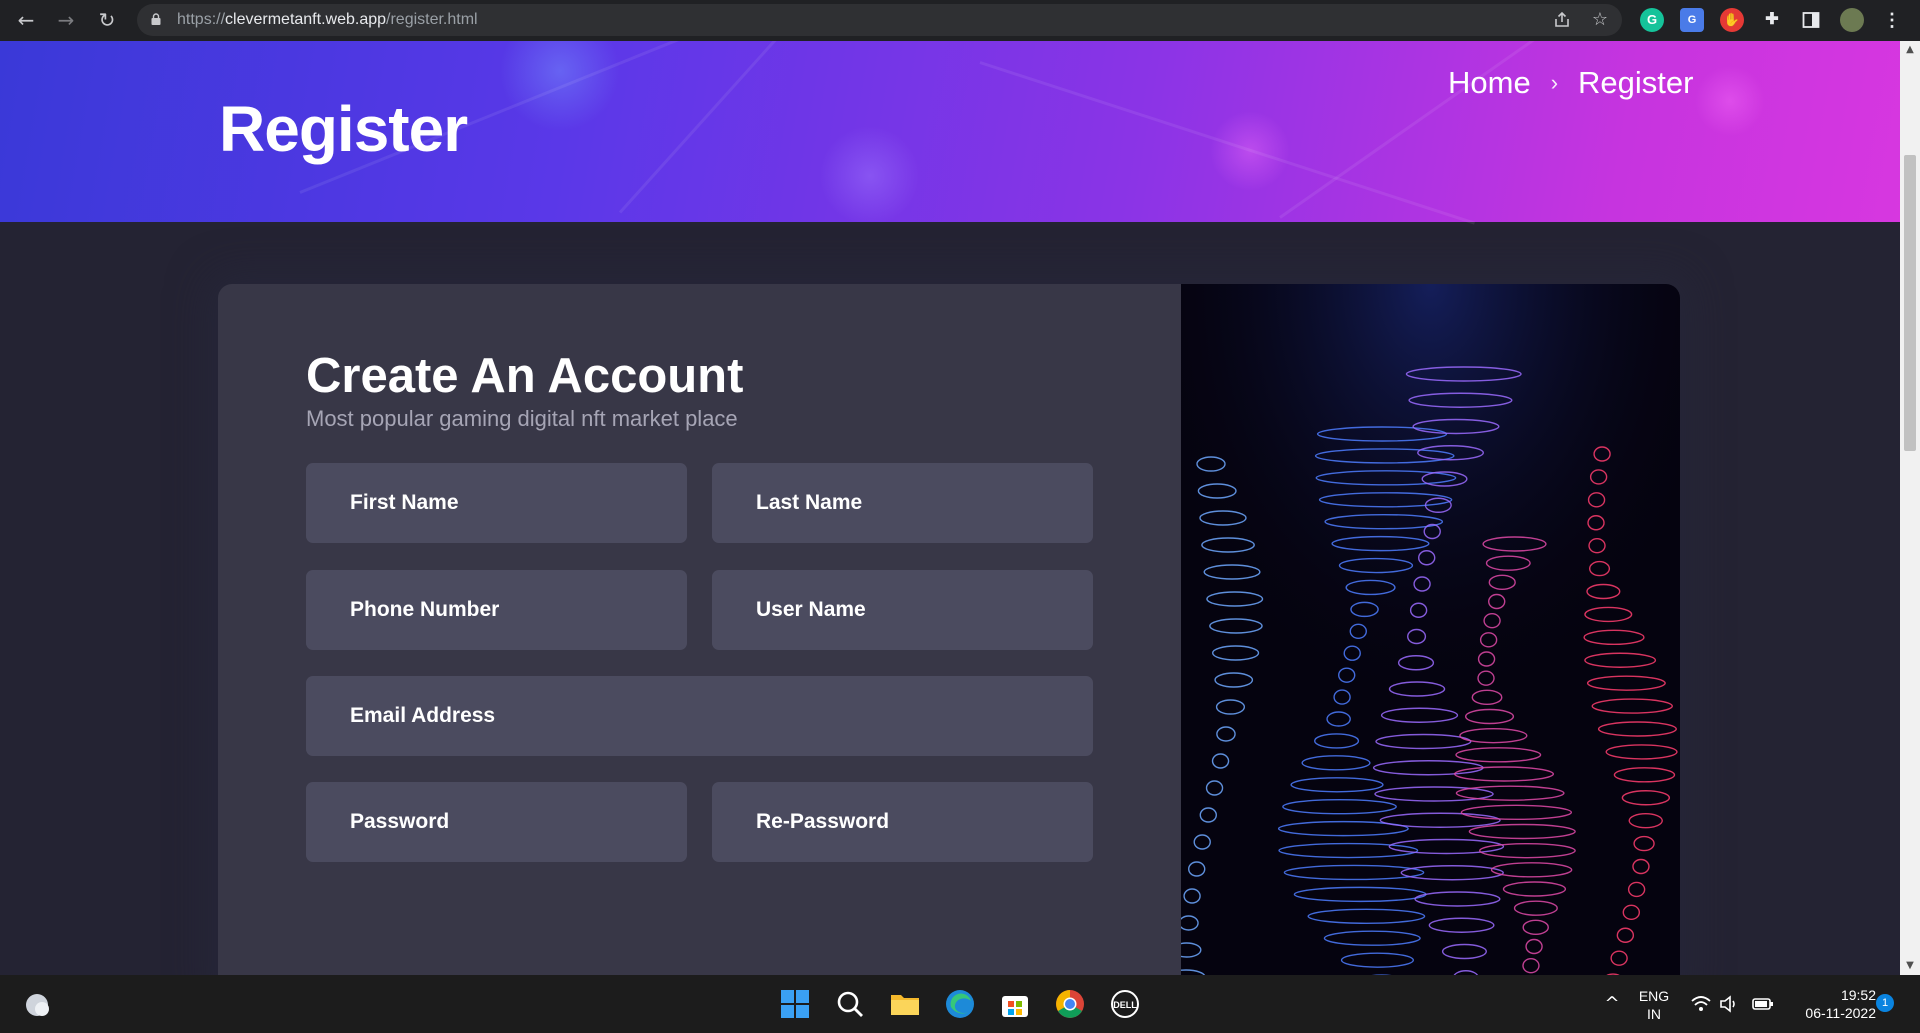 This screenshot has height=1033, width=1920. Describe the element at coordinates (1763, 1004) in the screenshot. I see `battery-icon` at that location.